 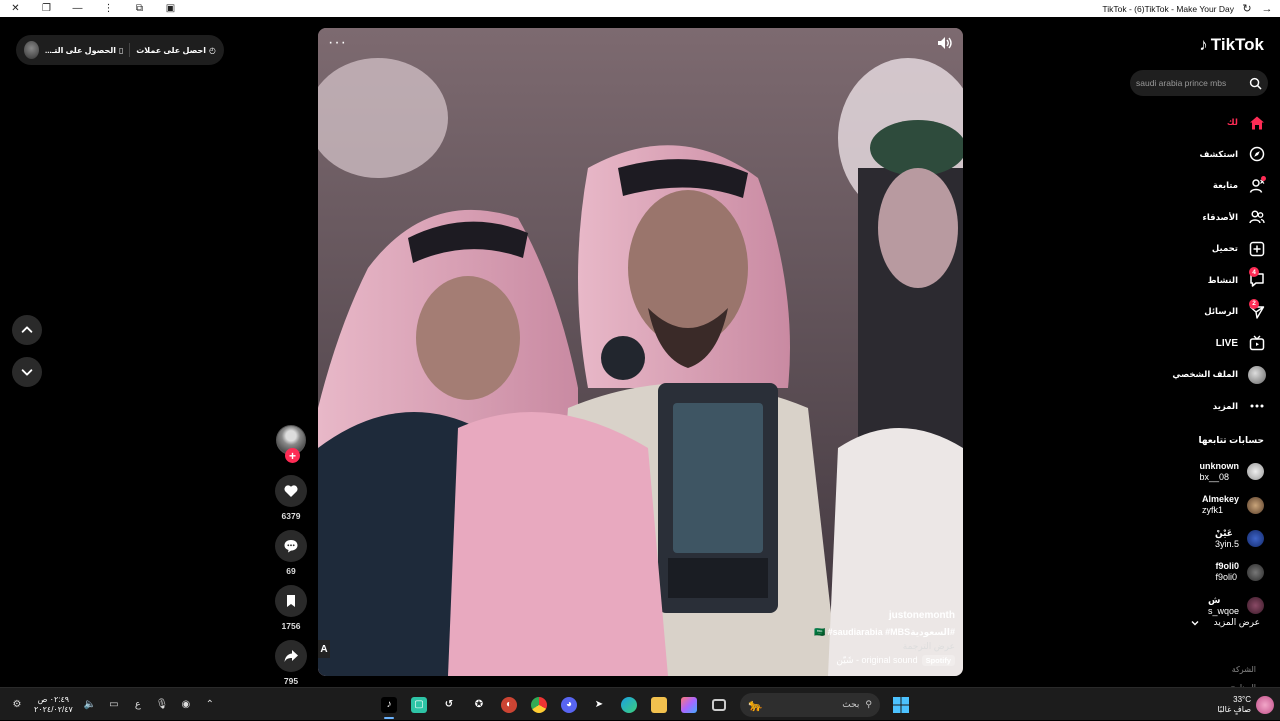 What do you see at coordinates (509, 705) in the screenshot?
I see `app-icon: ◐` at bounding box center [509, 705].